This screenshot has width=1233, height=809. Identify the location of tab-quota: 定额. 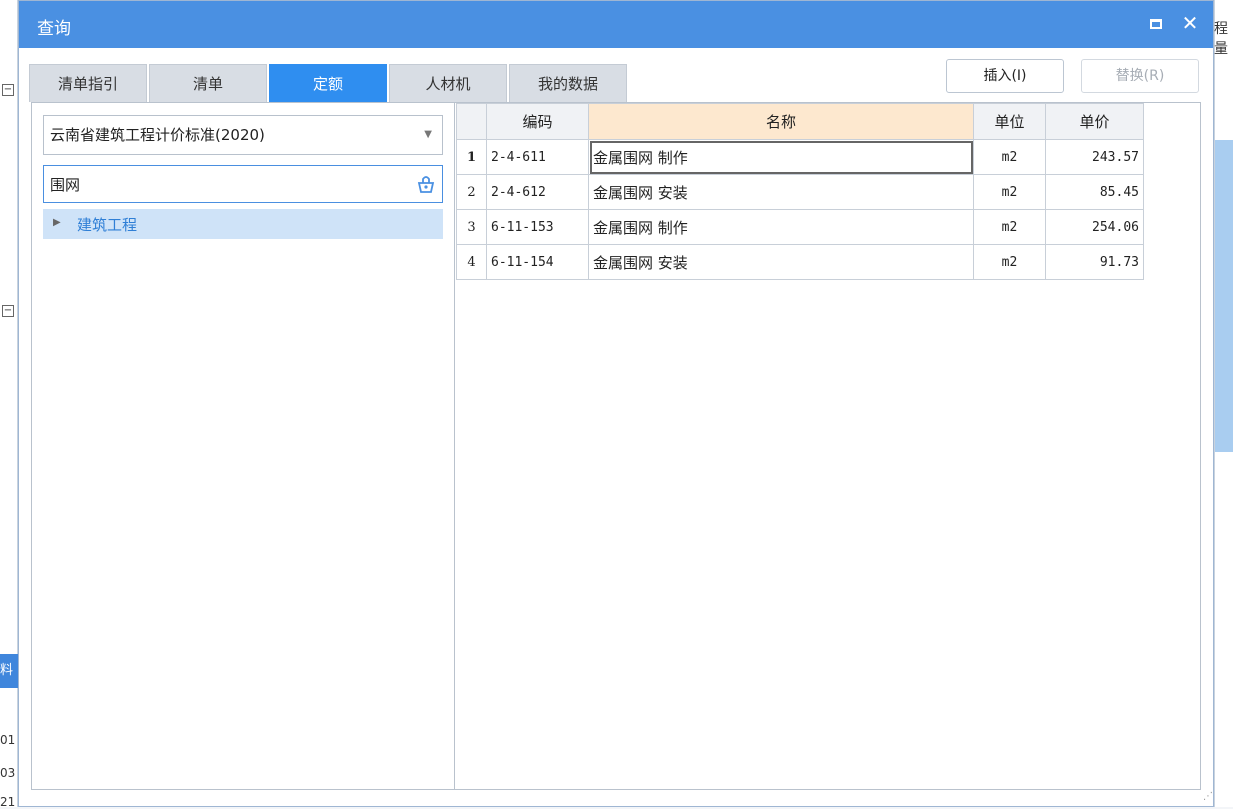
(328, 83).